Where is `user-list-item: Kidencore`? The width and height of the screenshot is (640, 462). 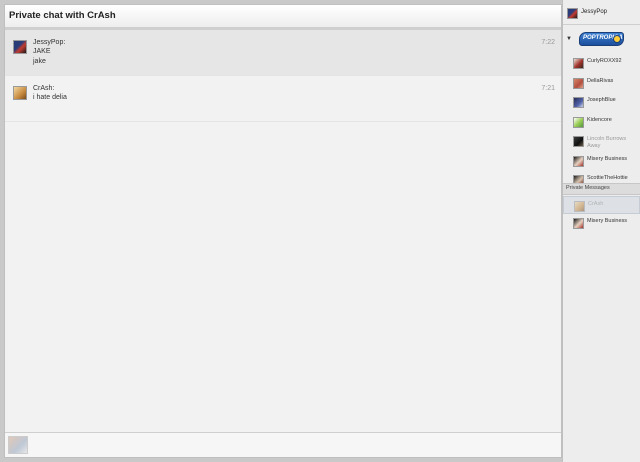
user-list-item: Kidencore is located at coordinates (601, 123).